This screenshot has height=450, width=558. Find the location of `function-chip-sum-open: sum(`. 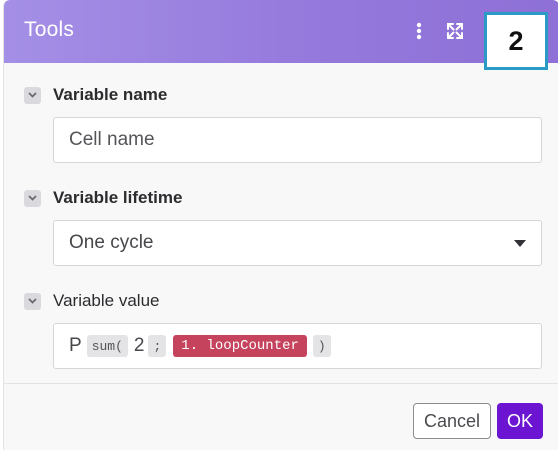

function-chip-sum-open: sum( is located at coordinates (107, 346).